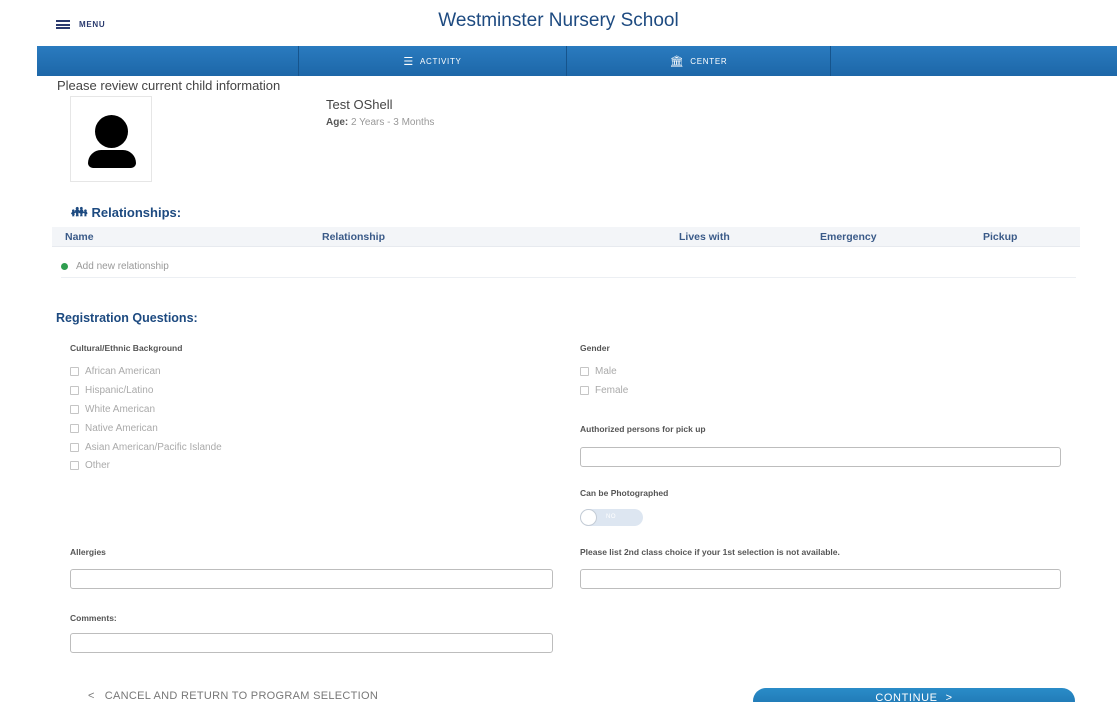  Describe the element at coordinates (354, 237) in the screenshot. I see `col-relationship: Relationship` at that location.